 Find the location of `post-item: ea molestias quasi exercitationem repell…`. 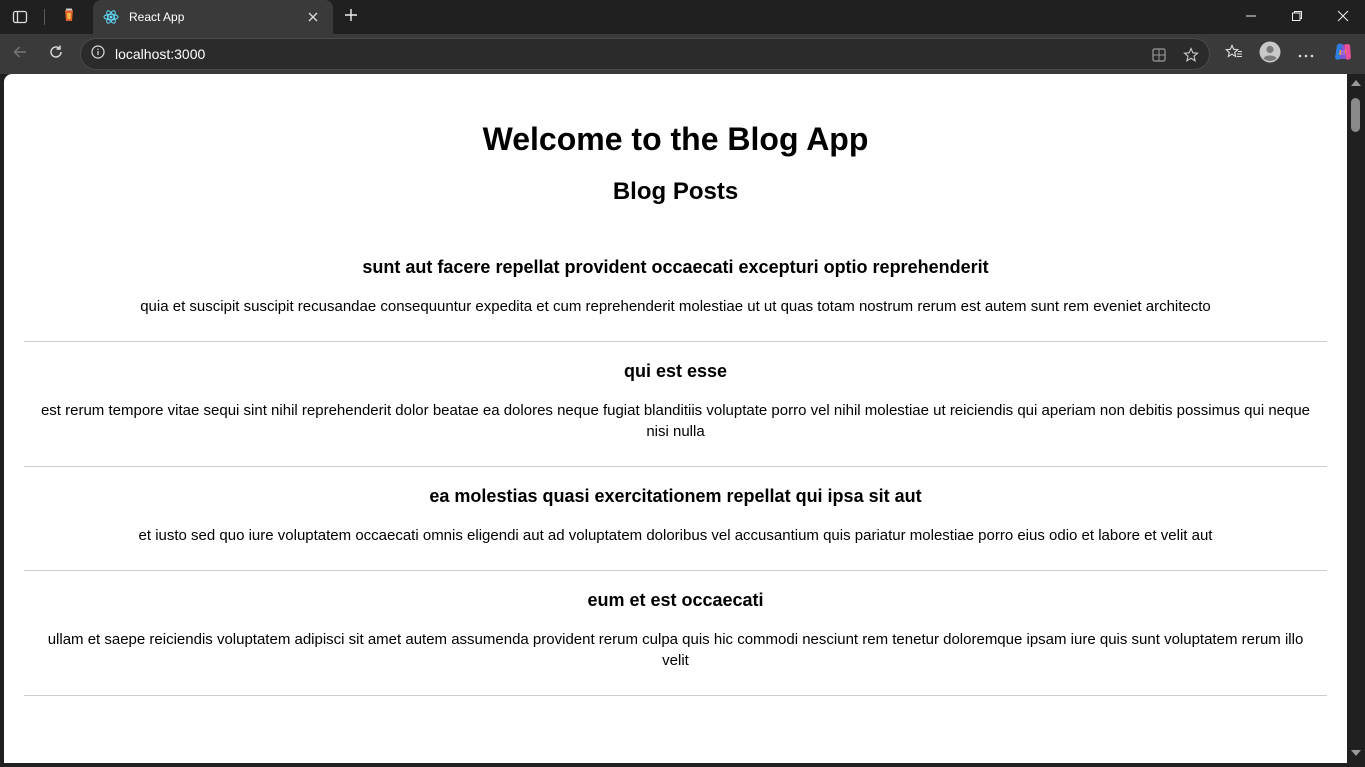

post-item: ea molestias quasi exercitationem repell… is located at coordinates (675, 519).